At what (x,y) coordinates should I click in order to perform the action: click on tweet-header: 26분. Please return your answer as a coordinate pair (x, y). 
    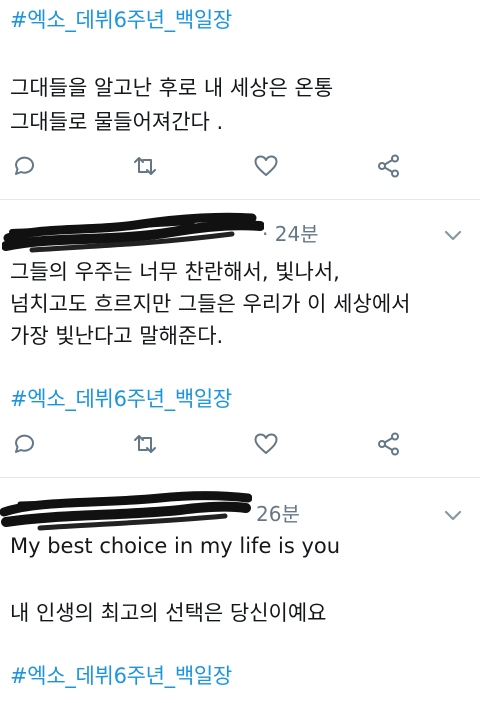
    Looking at the image, I should click on (240, 514).